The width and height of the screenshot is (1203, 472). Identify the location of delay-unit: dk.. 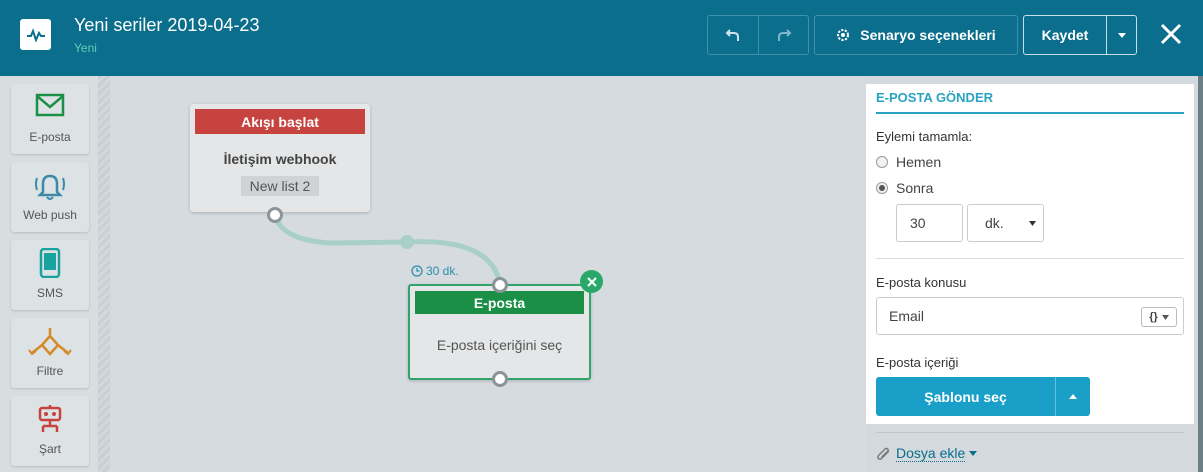
(994, 223).